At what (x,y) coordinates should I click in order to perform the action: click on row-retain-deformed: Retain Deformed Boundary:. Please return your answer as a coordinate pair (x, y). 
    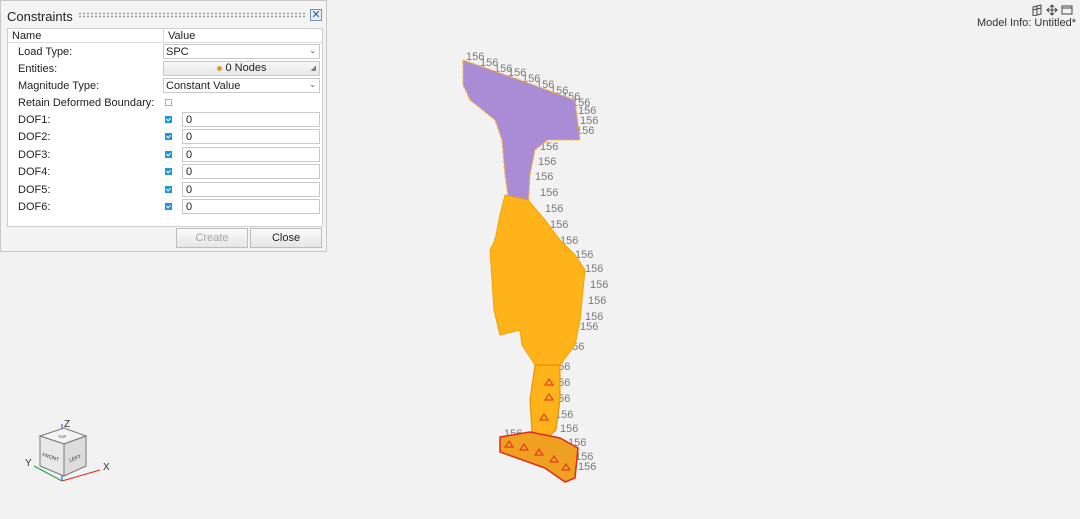
    Looking at the image, I should click on (165, 102).